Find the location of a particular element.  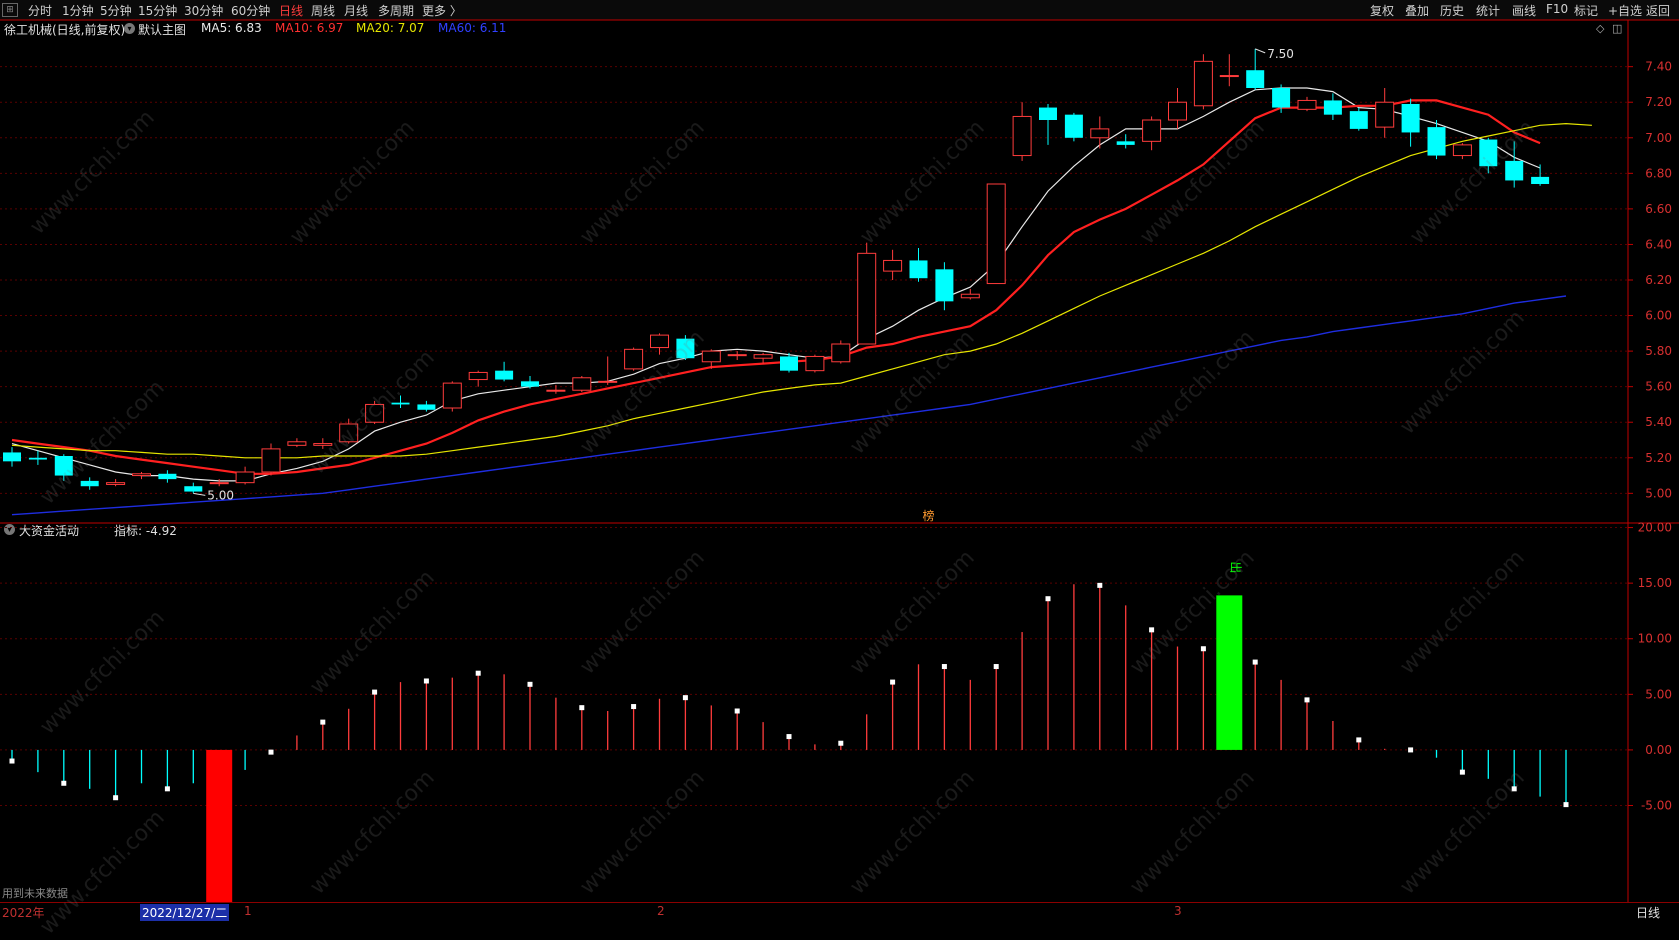

high-annotation-label: 7.50 is located at coordinates (1280, 54).